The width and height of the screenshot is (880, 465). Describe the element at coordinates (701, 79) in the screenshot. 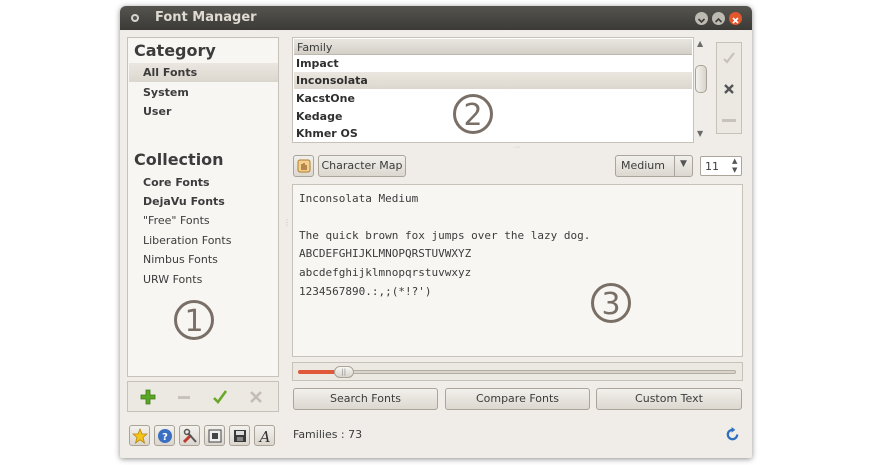

I see `scroll-thumb` at that location.